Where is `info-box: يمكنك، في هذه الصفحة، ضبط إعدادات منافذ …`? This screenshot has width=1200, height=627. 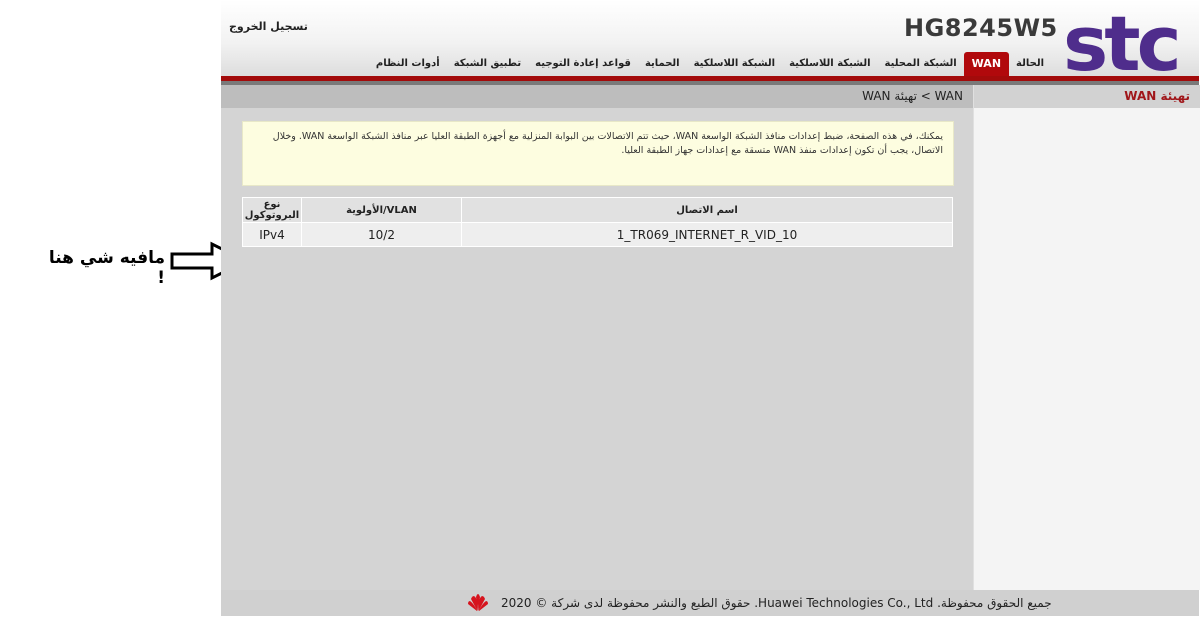
info-box: يمكنك، في هذه الصفحة، ضبط إعدادات منافذ … is located at coordinates (598, 153).